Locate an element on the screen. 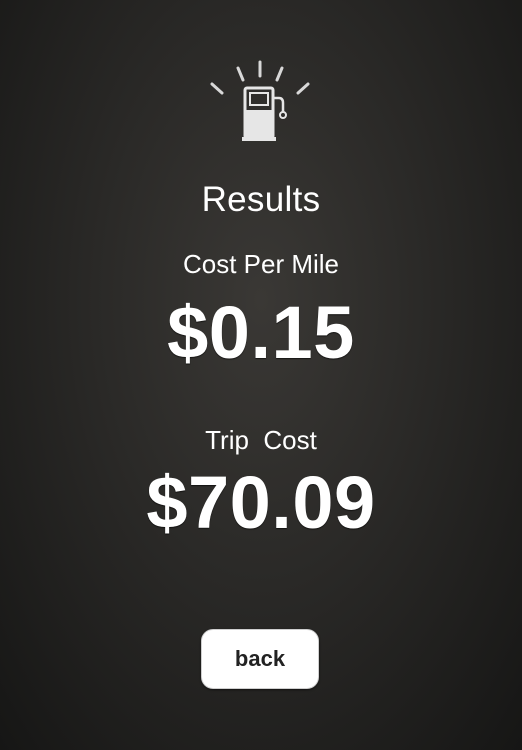 Image resolution: width=522 pixels, height=750 pixels. trip-cost-label: Trip Cost is located at coordinates (261, 440).